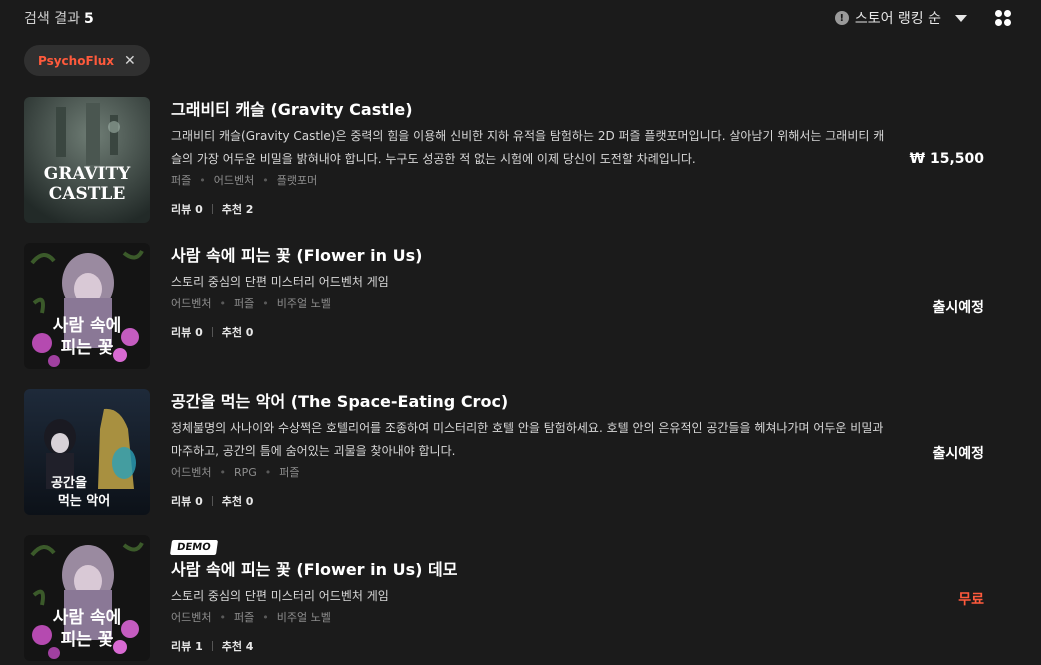 The width and height of the screenshot is (1041, 665). Describe the element at coordinates (237, 209) in the screenshot. I see `recommend-count: 추천 2` at that location.